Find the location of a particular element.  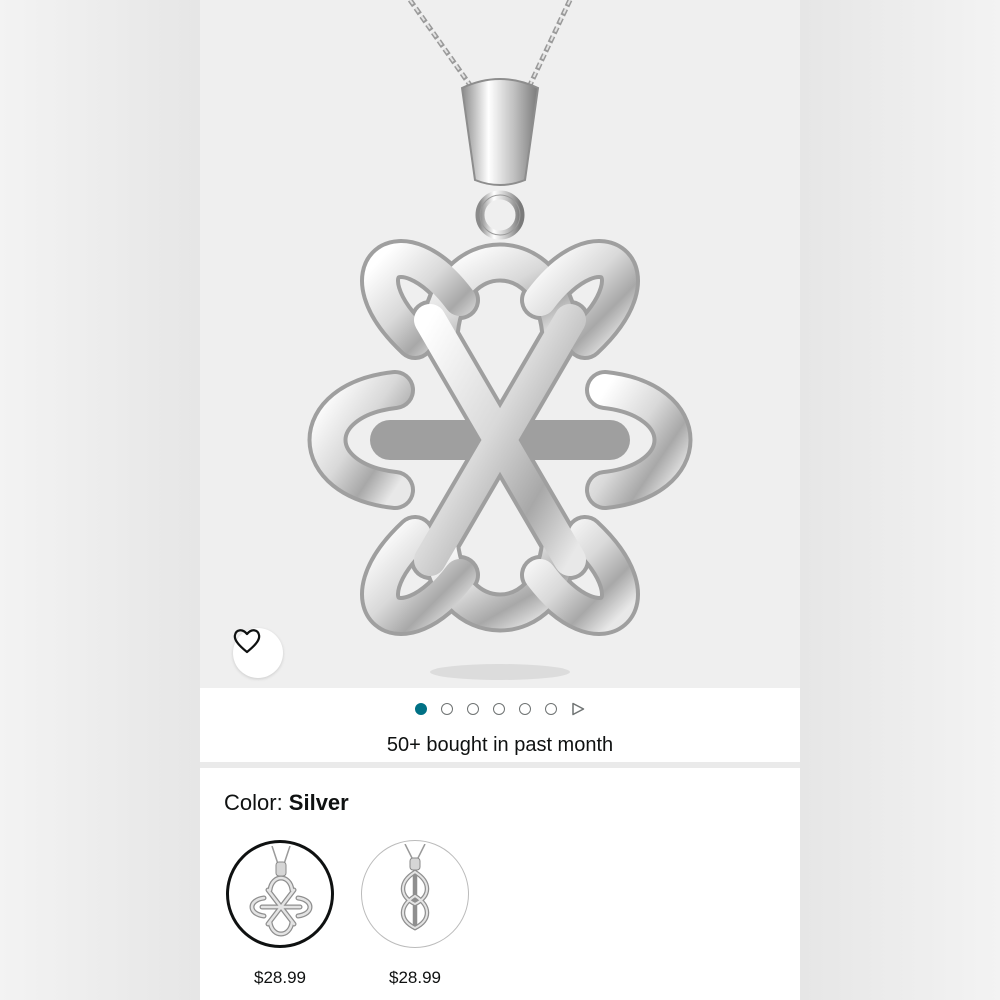

color-swatch-celtic-knot is located at coordinates (280, 894).